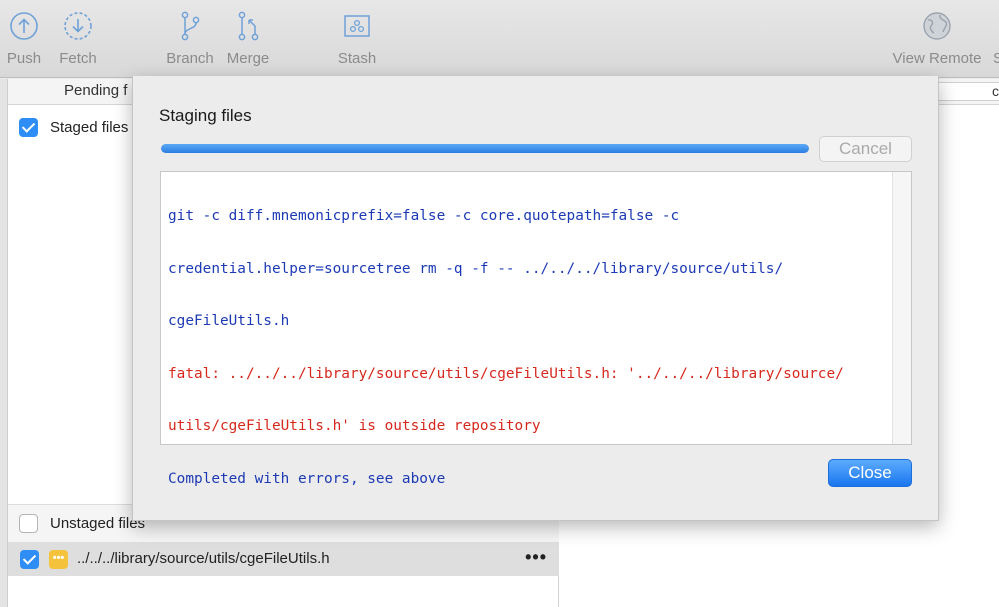  What do you see at coordinates (205, 115) in the screenshot?
I see `dialog-title: Staging files` at bounding box center [205, 115].